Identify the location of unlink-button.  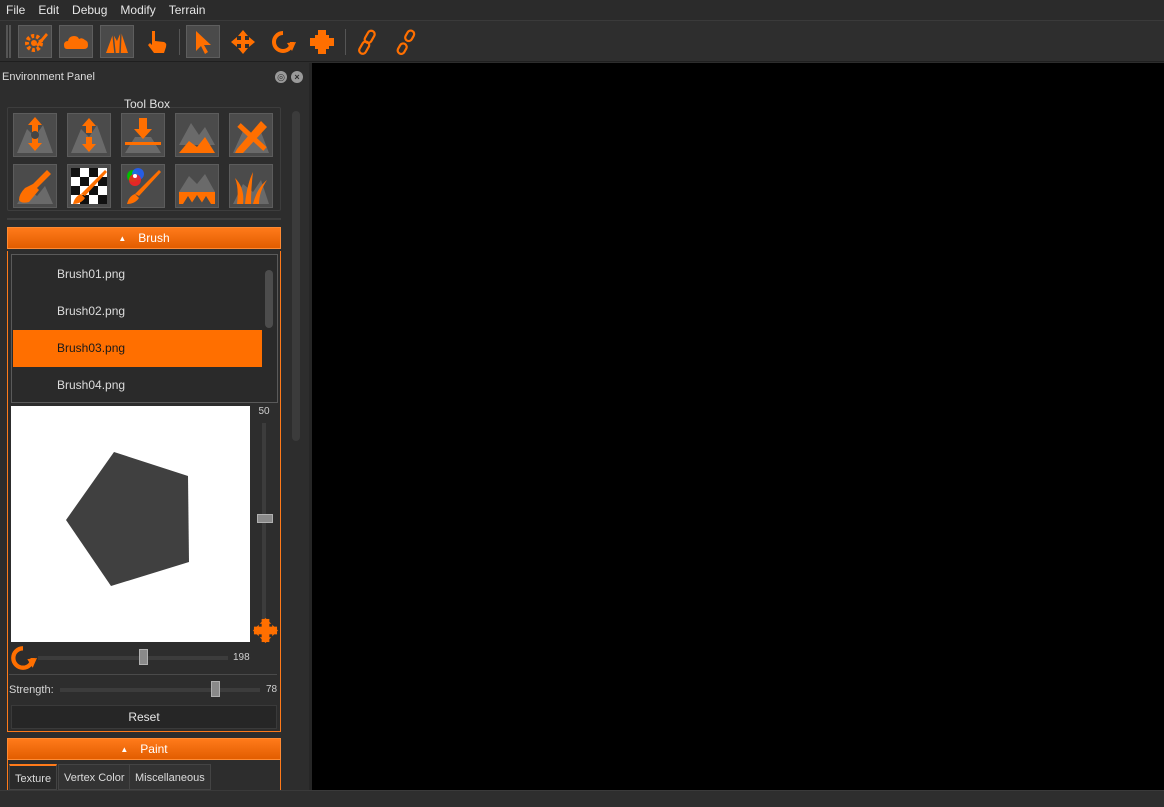
(406, 41).